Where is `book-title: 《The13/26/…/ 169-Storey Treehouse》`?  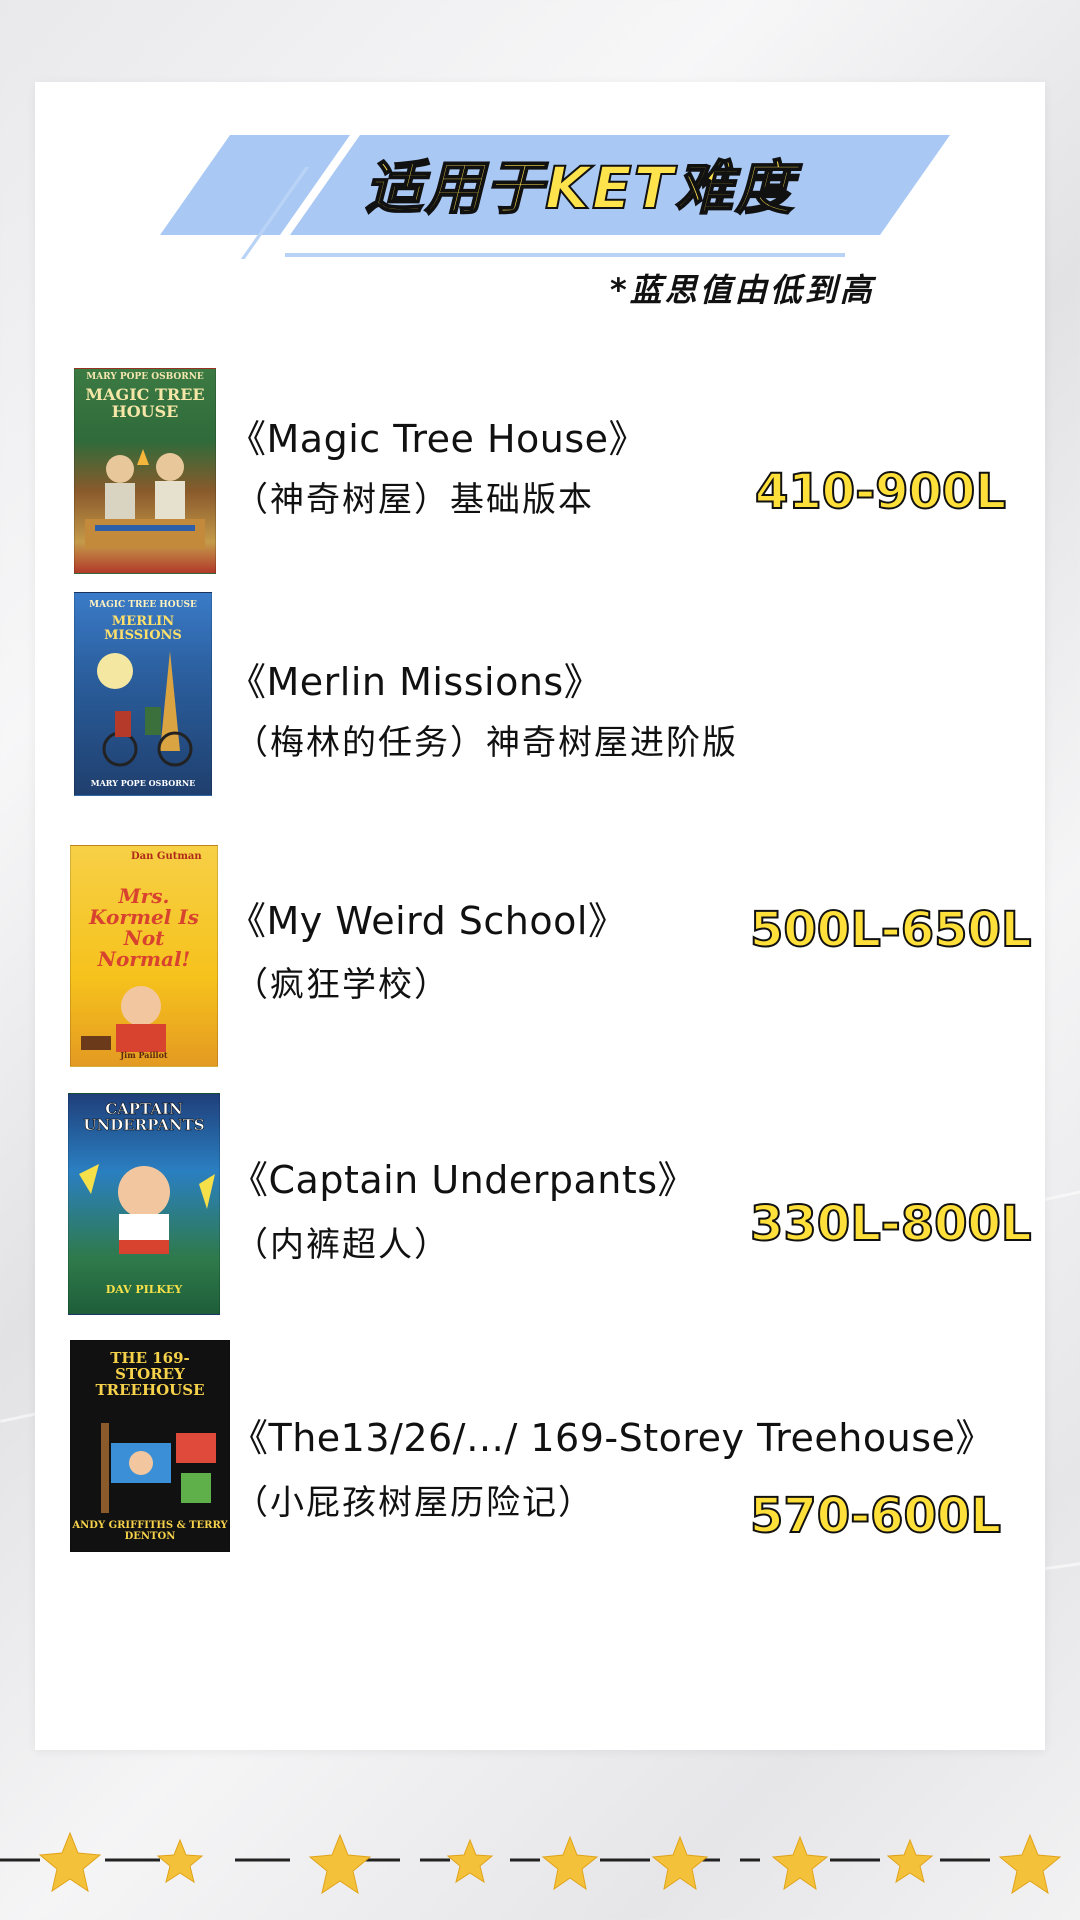
book-title: 《The13/26/…/ 169-Storey Treehouse》 is located at coordinates (612, 1438).